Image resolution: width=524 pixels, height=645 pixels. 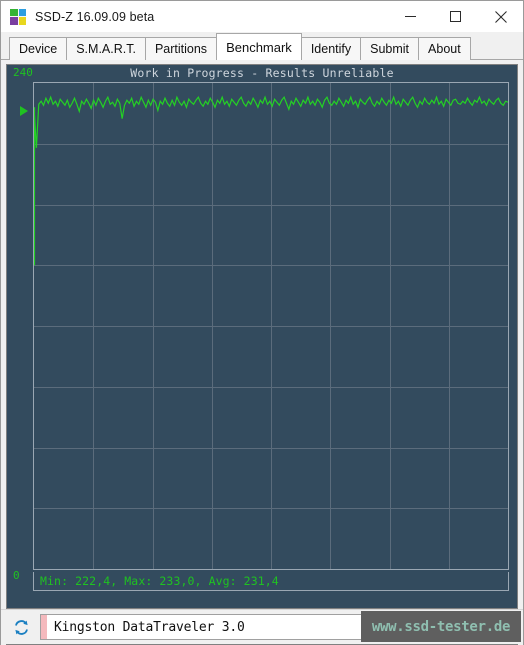 I want to click on status-bar: Kingston DataTraveler 3.0 ? Quit, so click(x=262, y=626).